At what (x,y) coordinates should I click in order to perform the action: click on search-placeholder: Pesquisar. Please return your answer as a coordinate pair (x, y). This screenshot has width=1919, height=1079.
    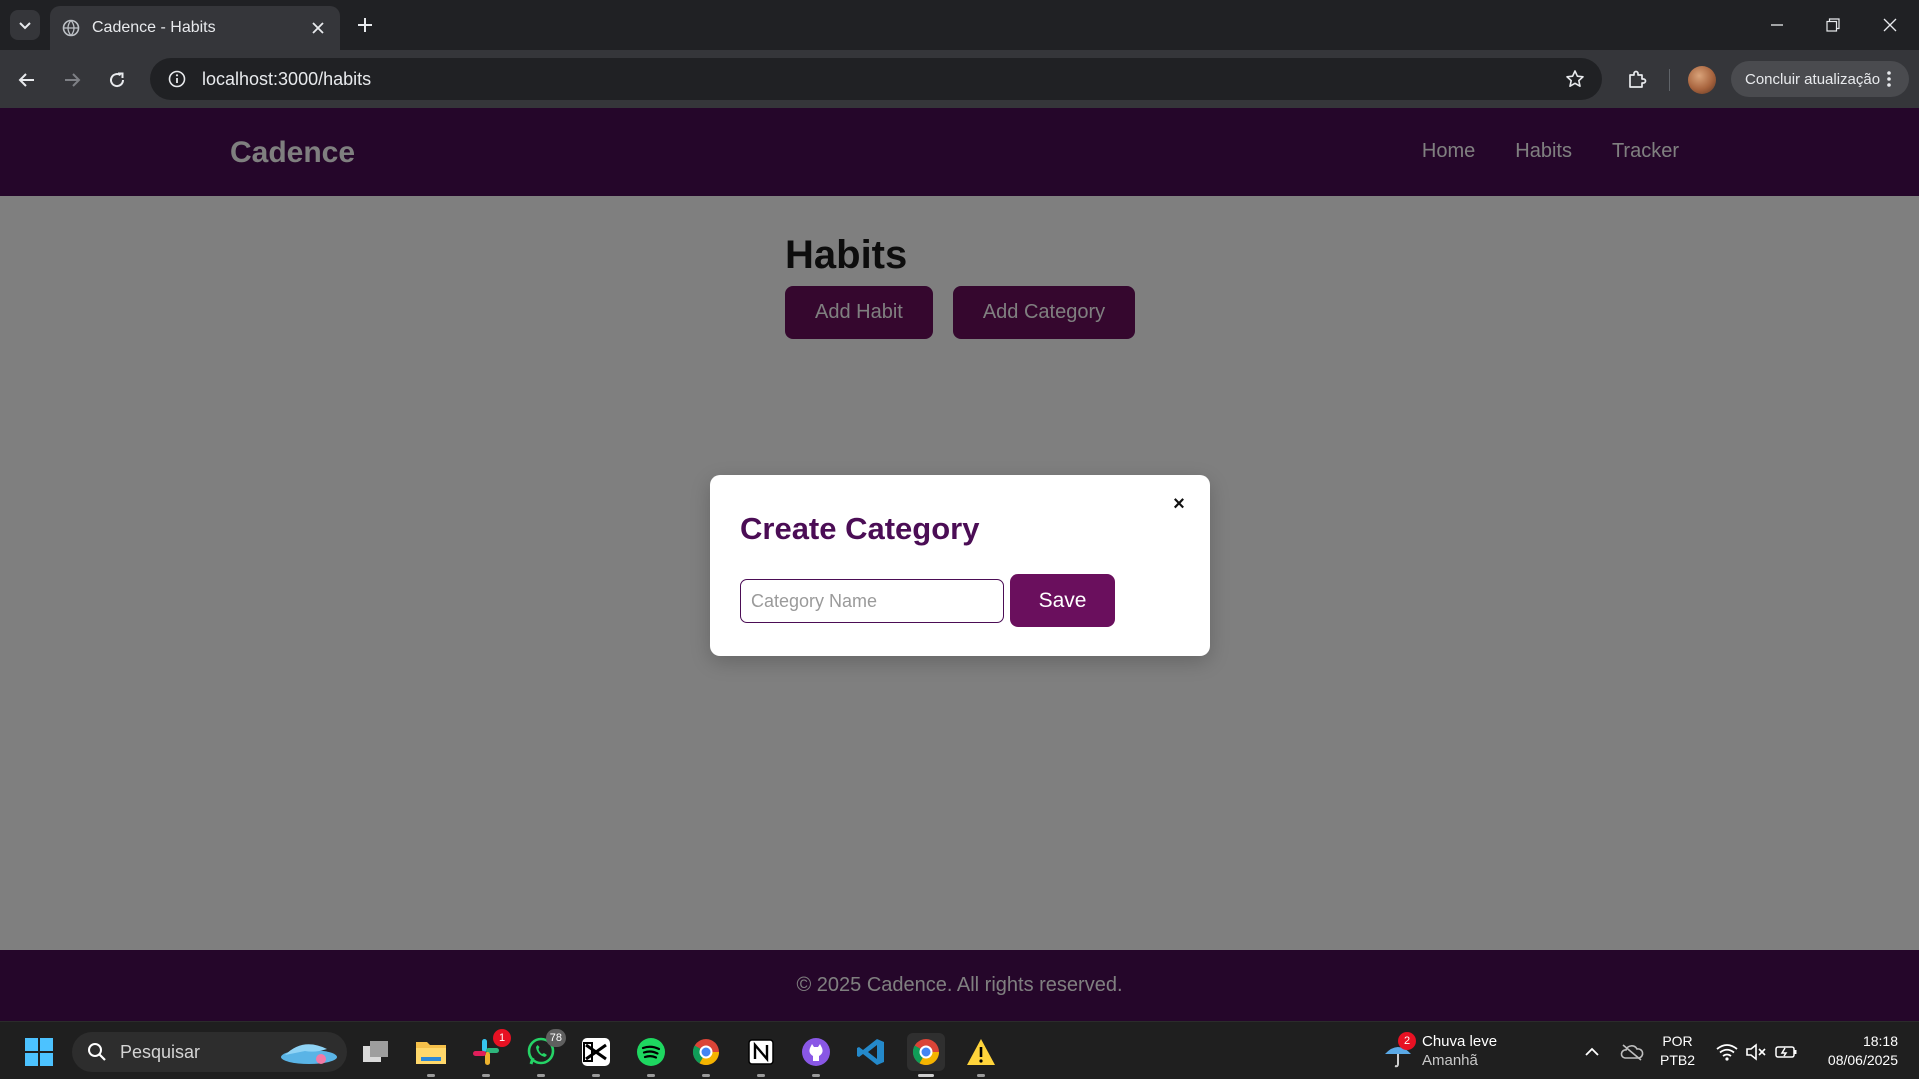
    Looking at the image, I should click on (160, 1051).